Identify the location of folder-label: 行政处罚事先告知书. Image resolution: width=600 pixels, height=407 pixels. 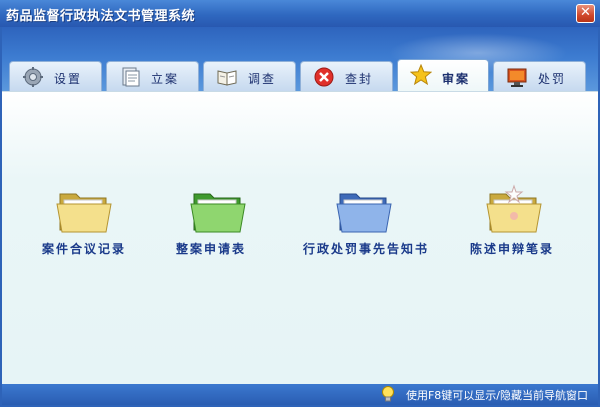
(366, 248).